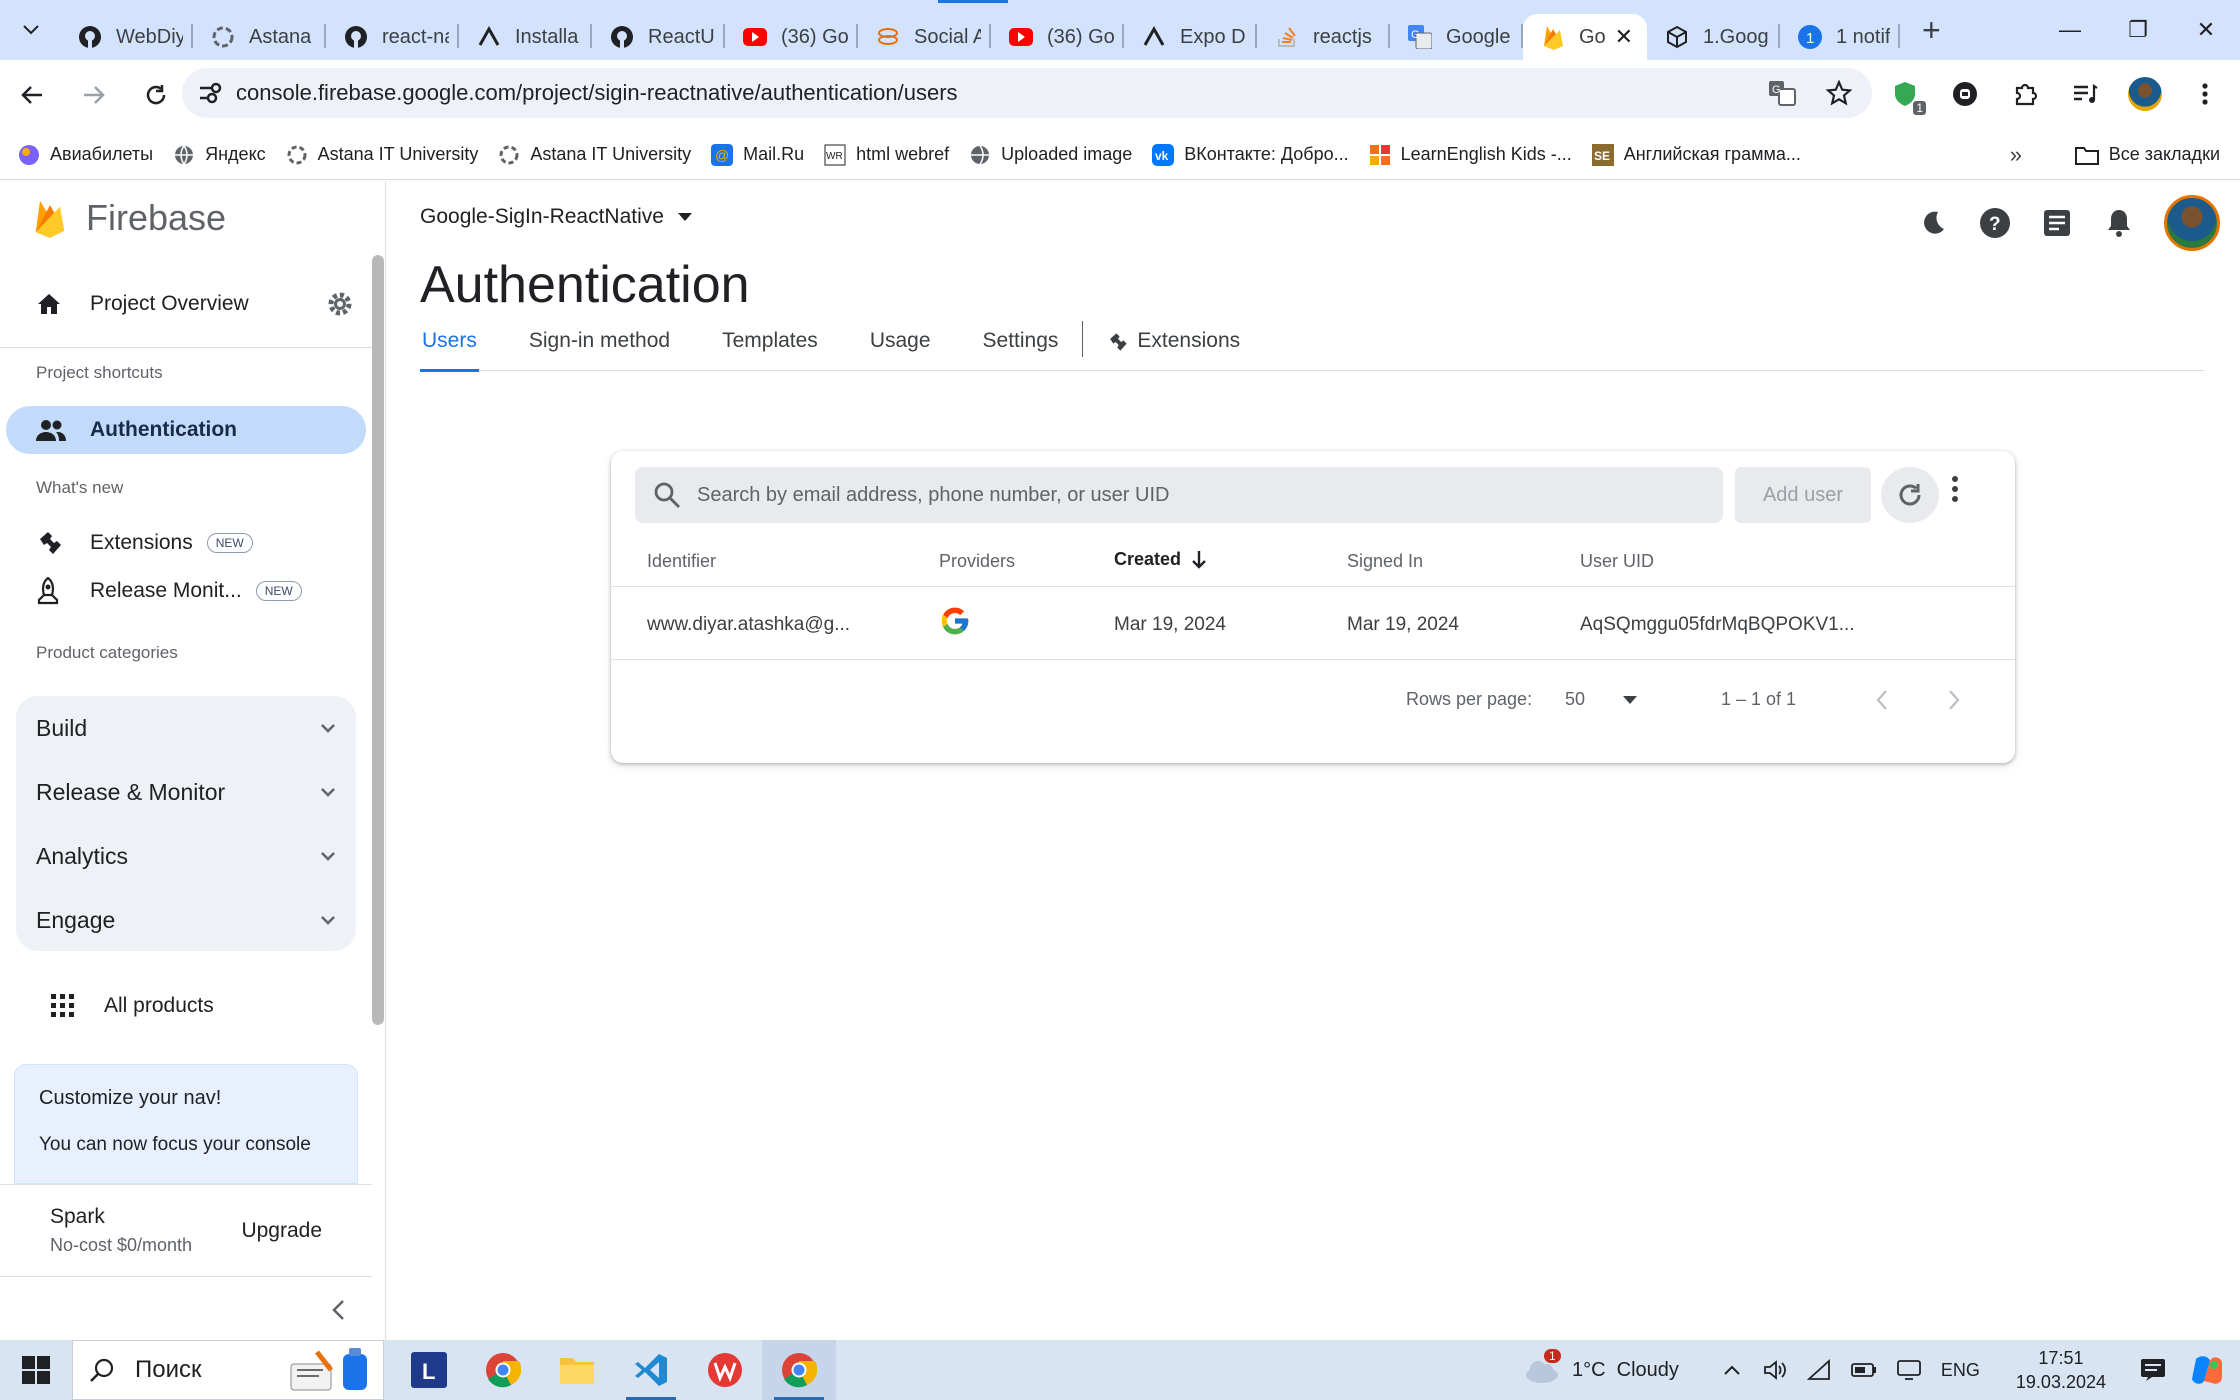  I want to click on sidebar-scrollbar, so click(378, 640).